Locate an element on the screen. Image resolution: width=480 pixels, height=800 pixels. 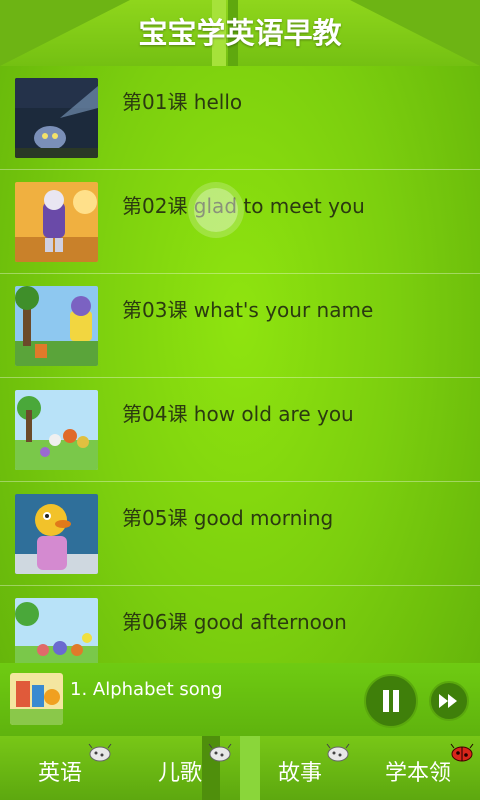
tab-label: 英语 is located at coordinates (60, 773).